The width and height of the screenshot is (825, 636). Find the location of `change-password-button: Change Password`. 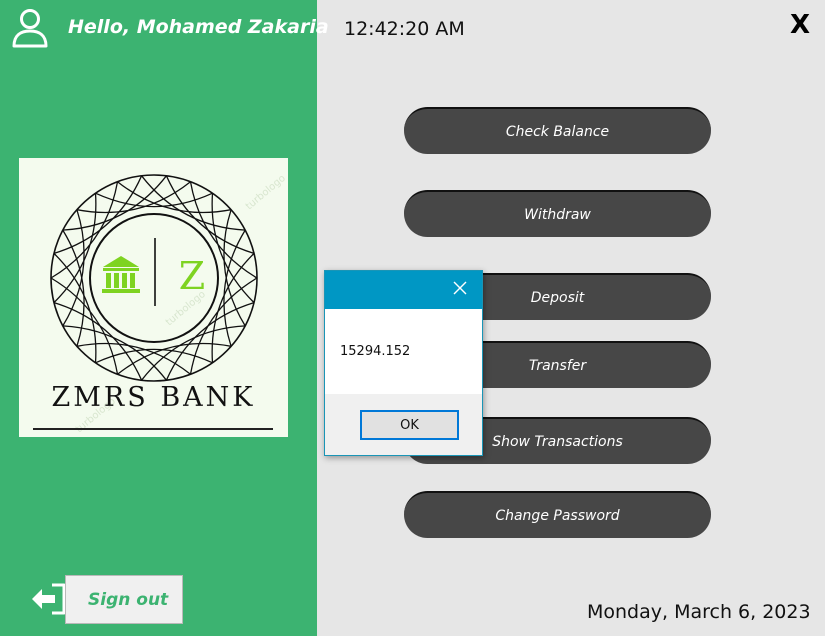

change-password-button: Change Password is located at coordinates (557, 514).